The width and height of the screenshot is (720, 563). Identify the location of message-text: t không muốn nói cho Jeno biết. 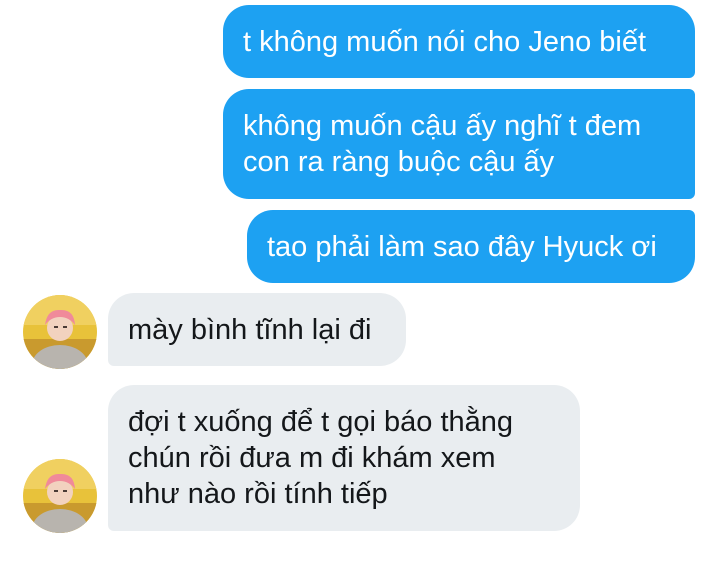
(445, 42).